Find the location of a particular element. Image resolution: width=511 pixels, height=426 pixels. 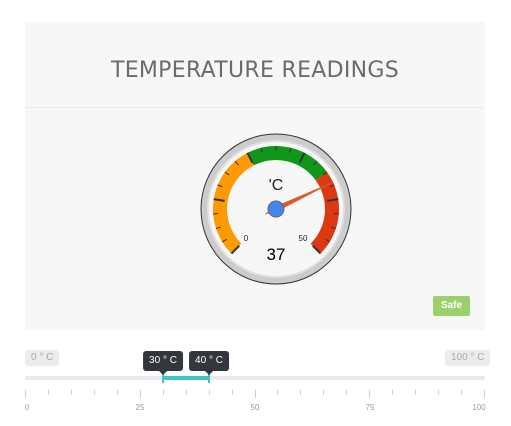

scale-label: 50 is located at coordinates (255, 407).